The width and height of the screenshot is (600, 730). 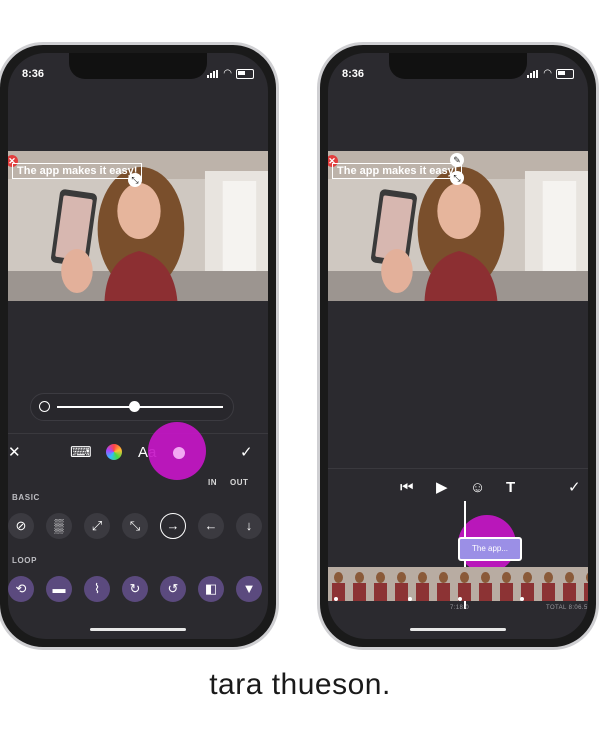 I want to click on anim-expand-icon: ⤢, so click(x=97, y=526).